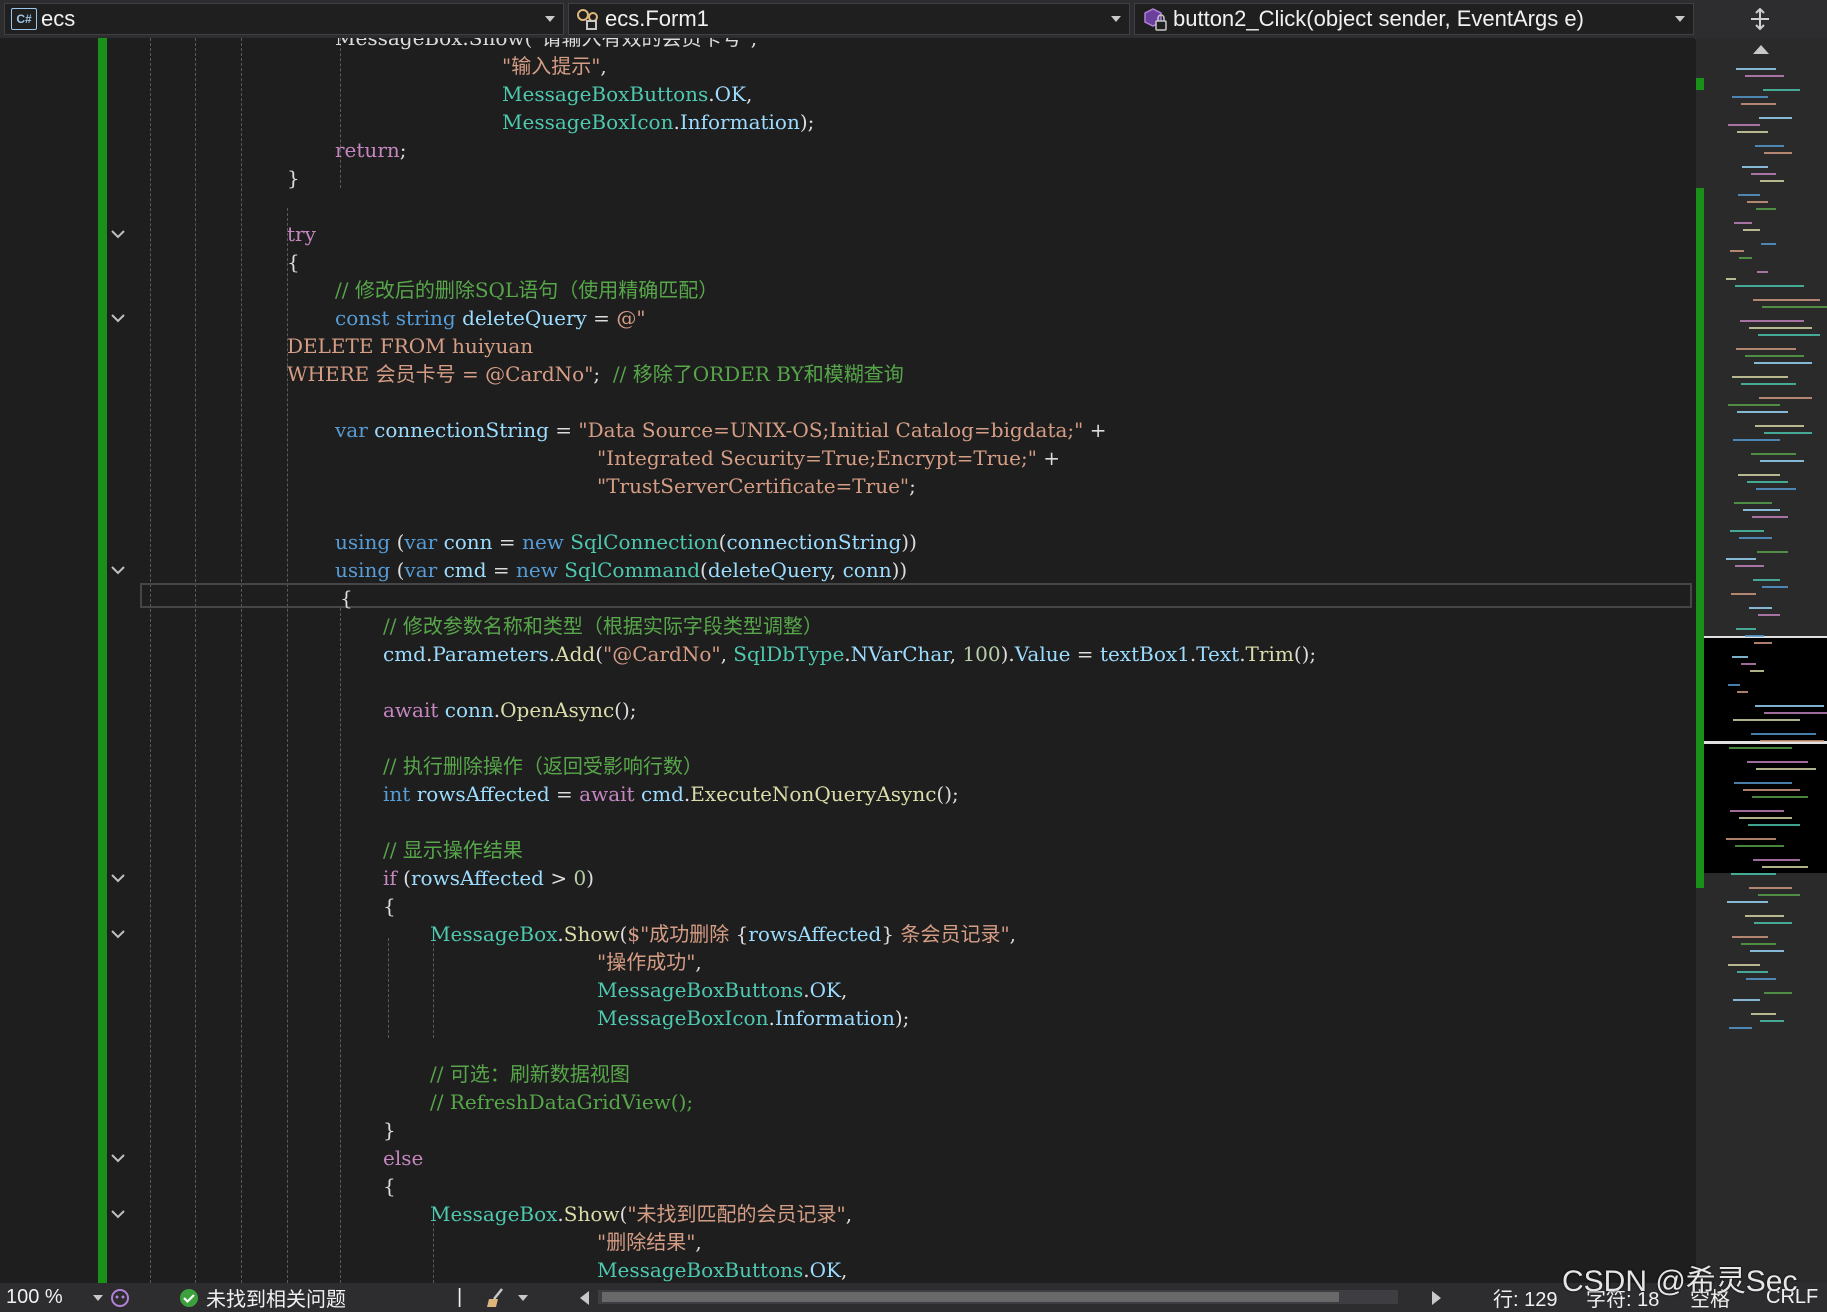  I want to click on code-token: }, so click(389, 1130).